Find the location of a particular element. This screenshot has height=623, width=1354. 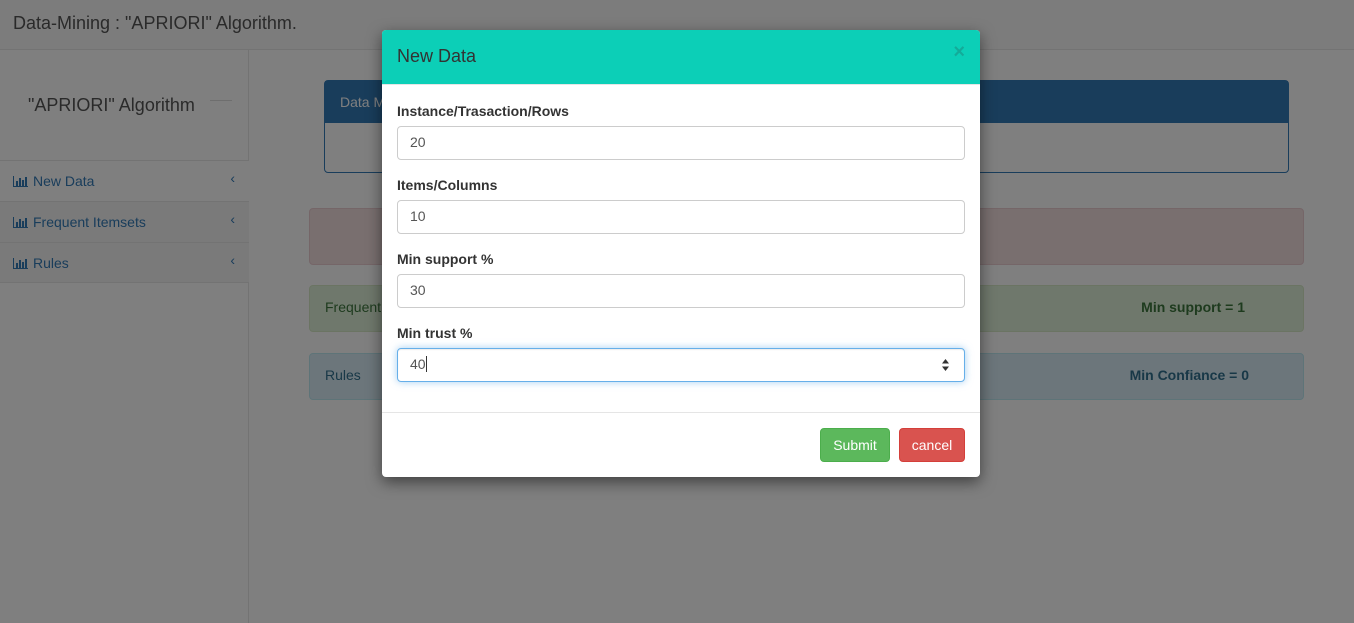

min-support-input: 30 is located at coordinates (681, 291).